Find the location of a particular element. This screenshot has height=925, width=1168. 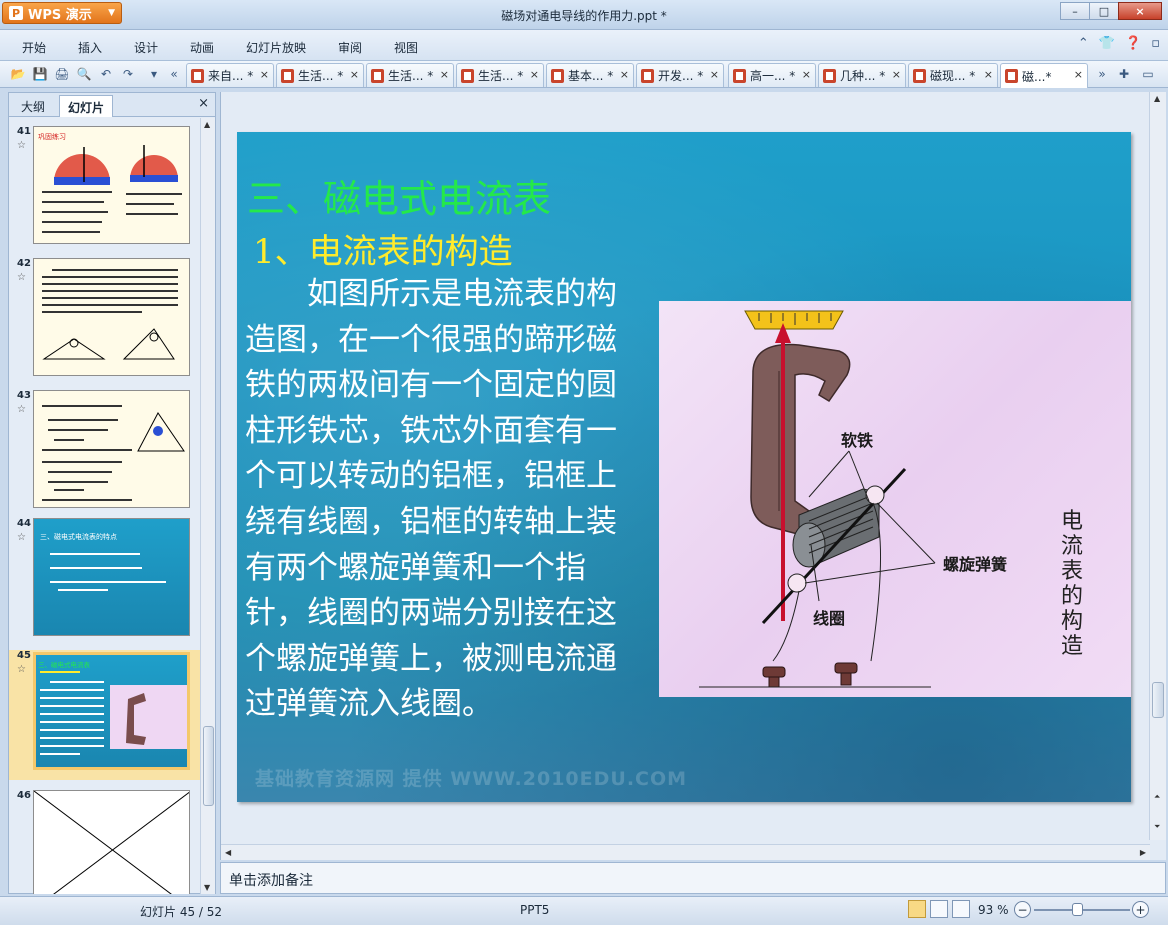

menu-animation: 动画 is located at coordinates (202, 47).